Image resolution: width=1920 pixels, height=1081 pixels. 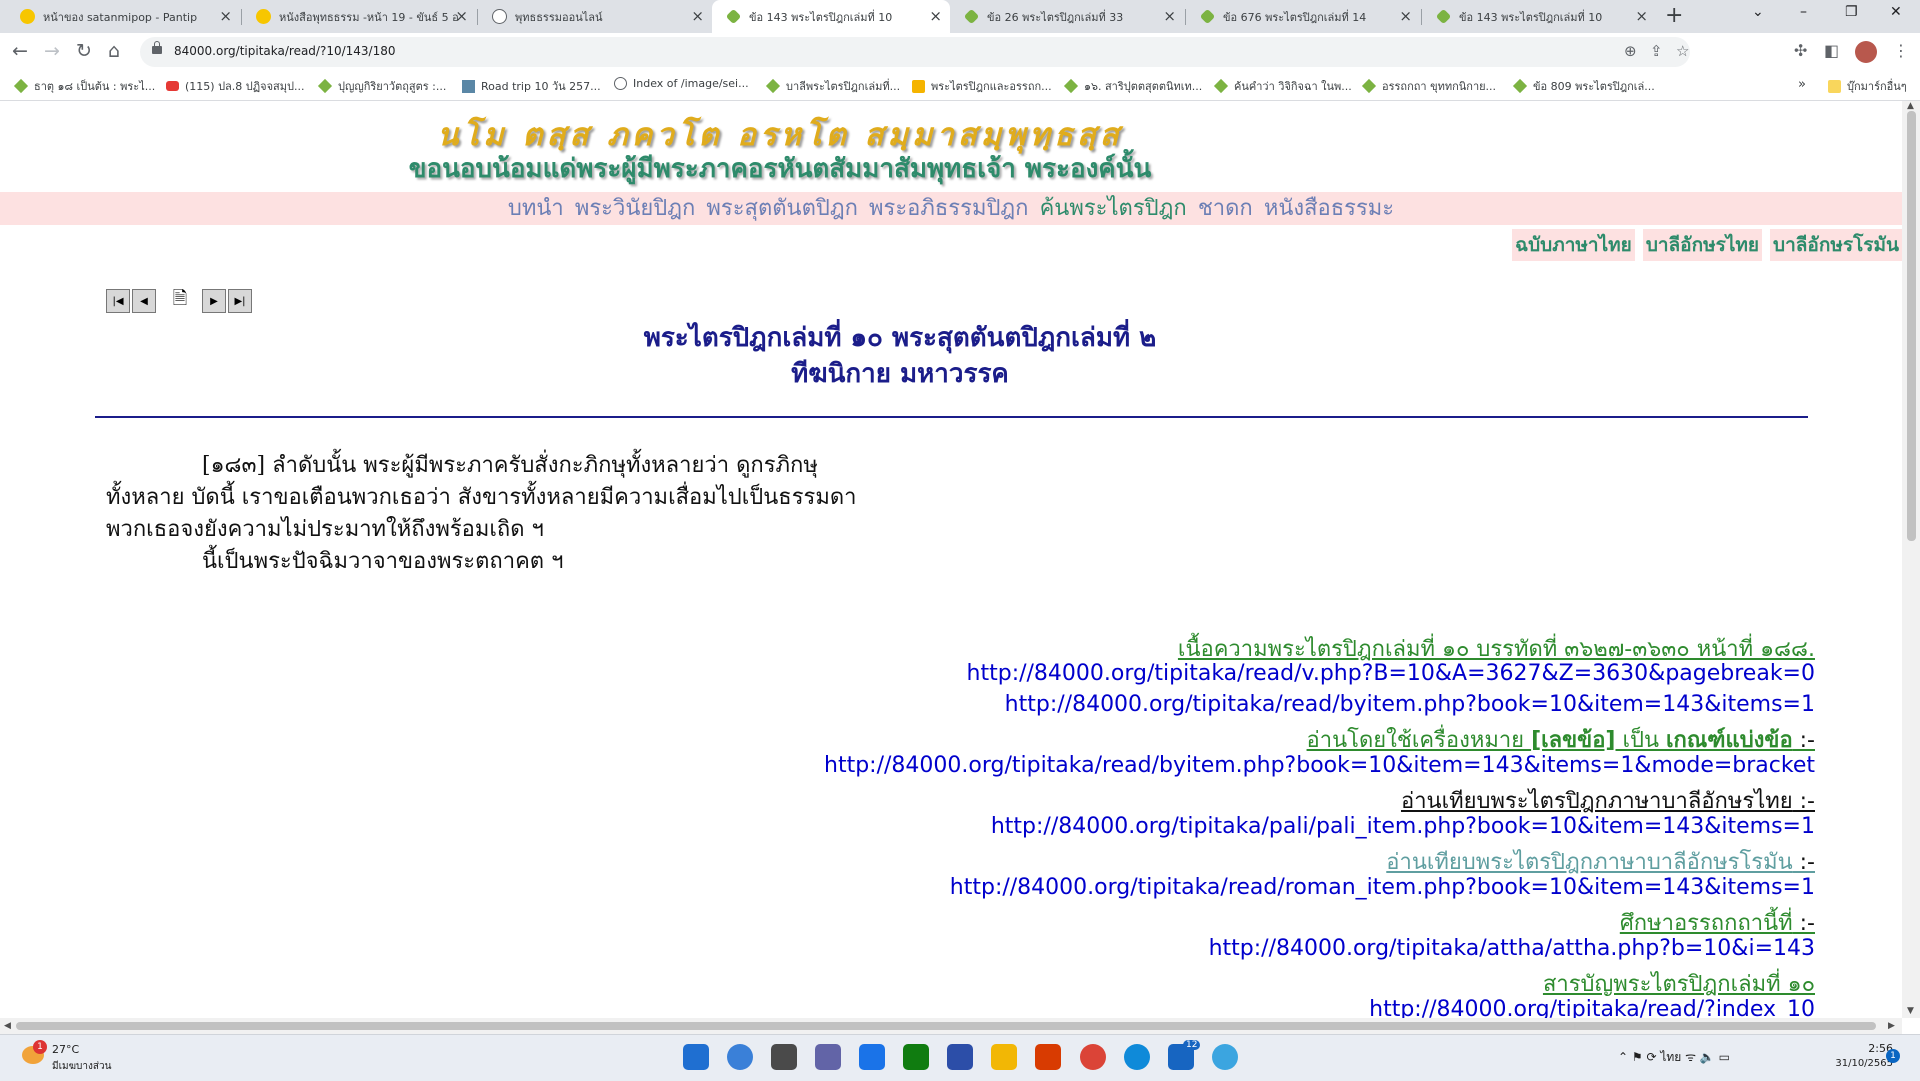 I want to click on tab-tipitaka-143: ข้อ 143 พระไตรปิฎกเล่มที่ 10 ×, so click(x=1539, y=16).